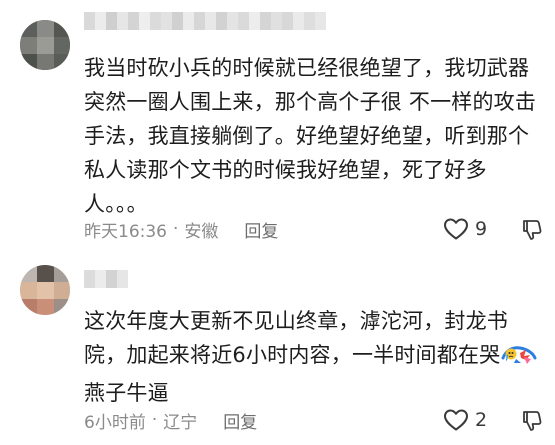 The height and width of the screenshot is (445, 555). What do you see at coordinates (125, 231) in the screenshot?
I see `comment-time: 昨天16:36` at bounding box center [125, 231].